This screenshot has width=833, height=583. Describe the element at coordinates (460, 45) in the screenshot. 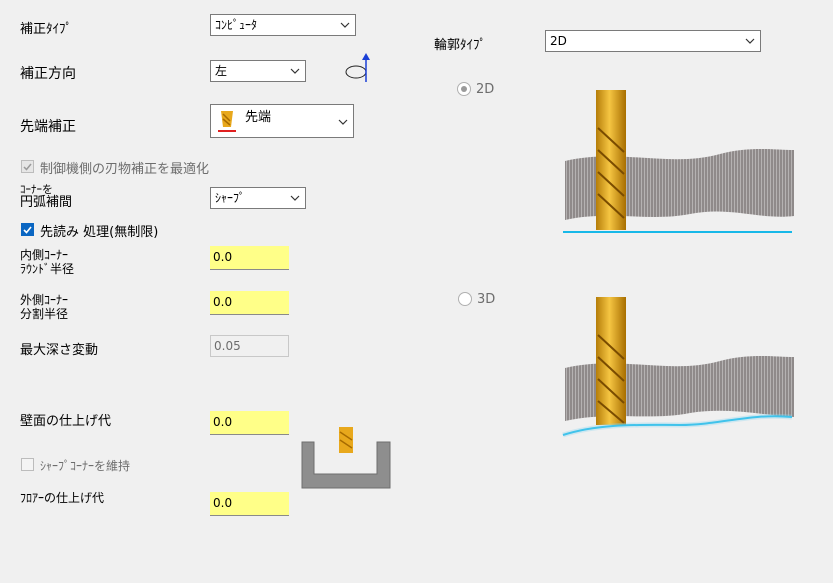

I see `contour-type-label: 輪郭ﾀｲﾌﾟ` at that location.